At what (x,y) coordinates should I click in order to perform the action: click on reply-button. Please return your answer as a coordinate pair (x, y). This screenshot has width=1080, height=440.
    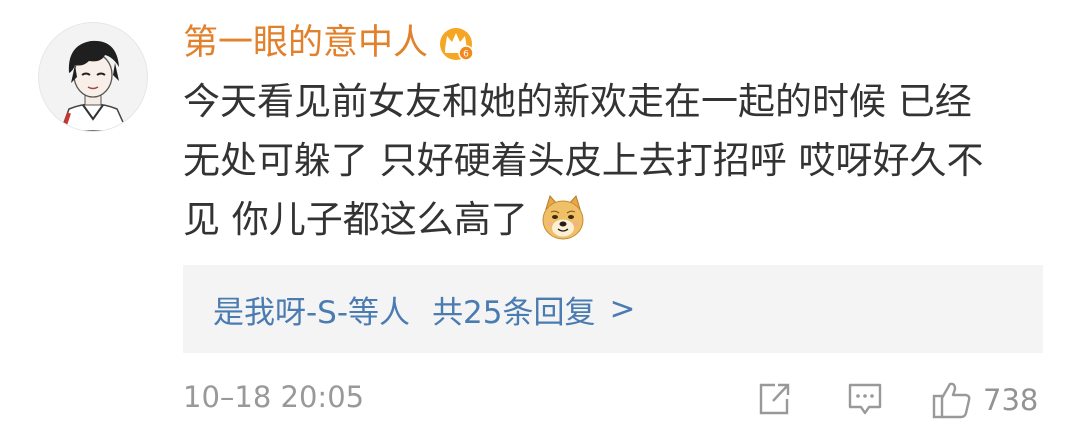
    Looking at the image, I should click on (865, 399).